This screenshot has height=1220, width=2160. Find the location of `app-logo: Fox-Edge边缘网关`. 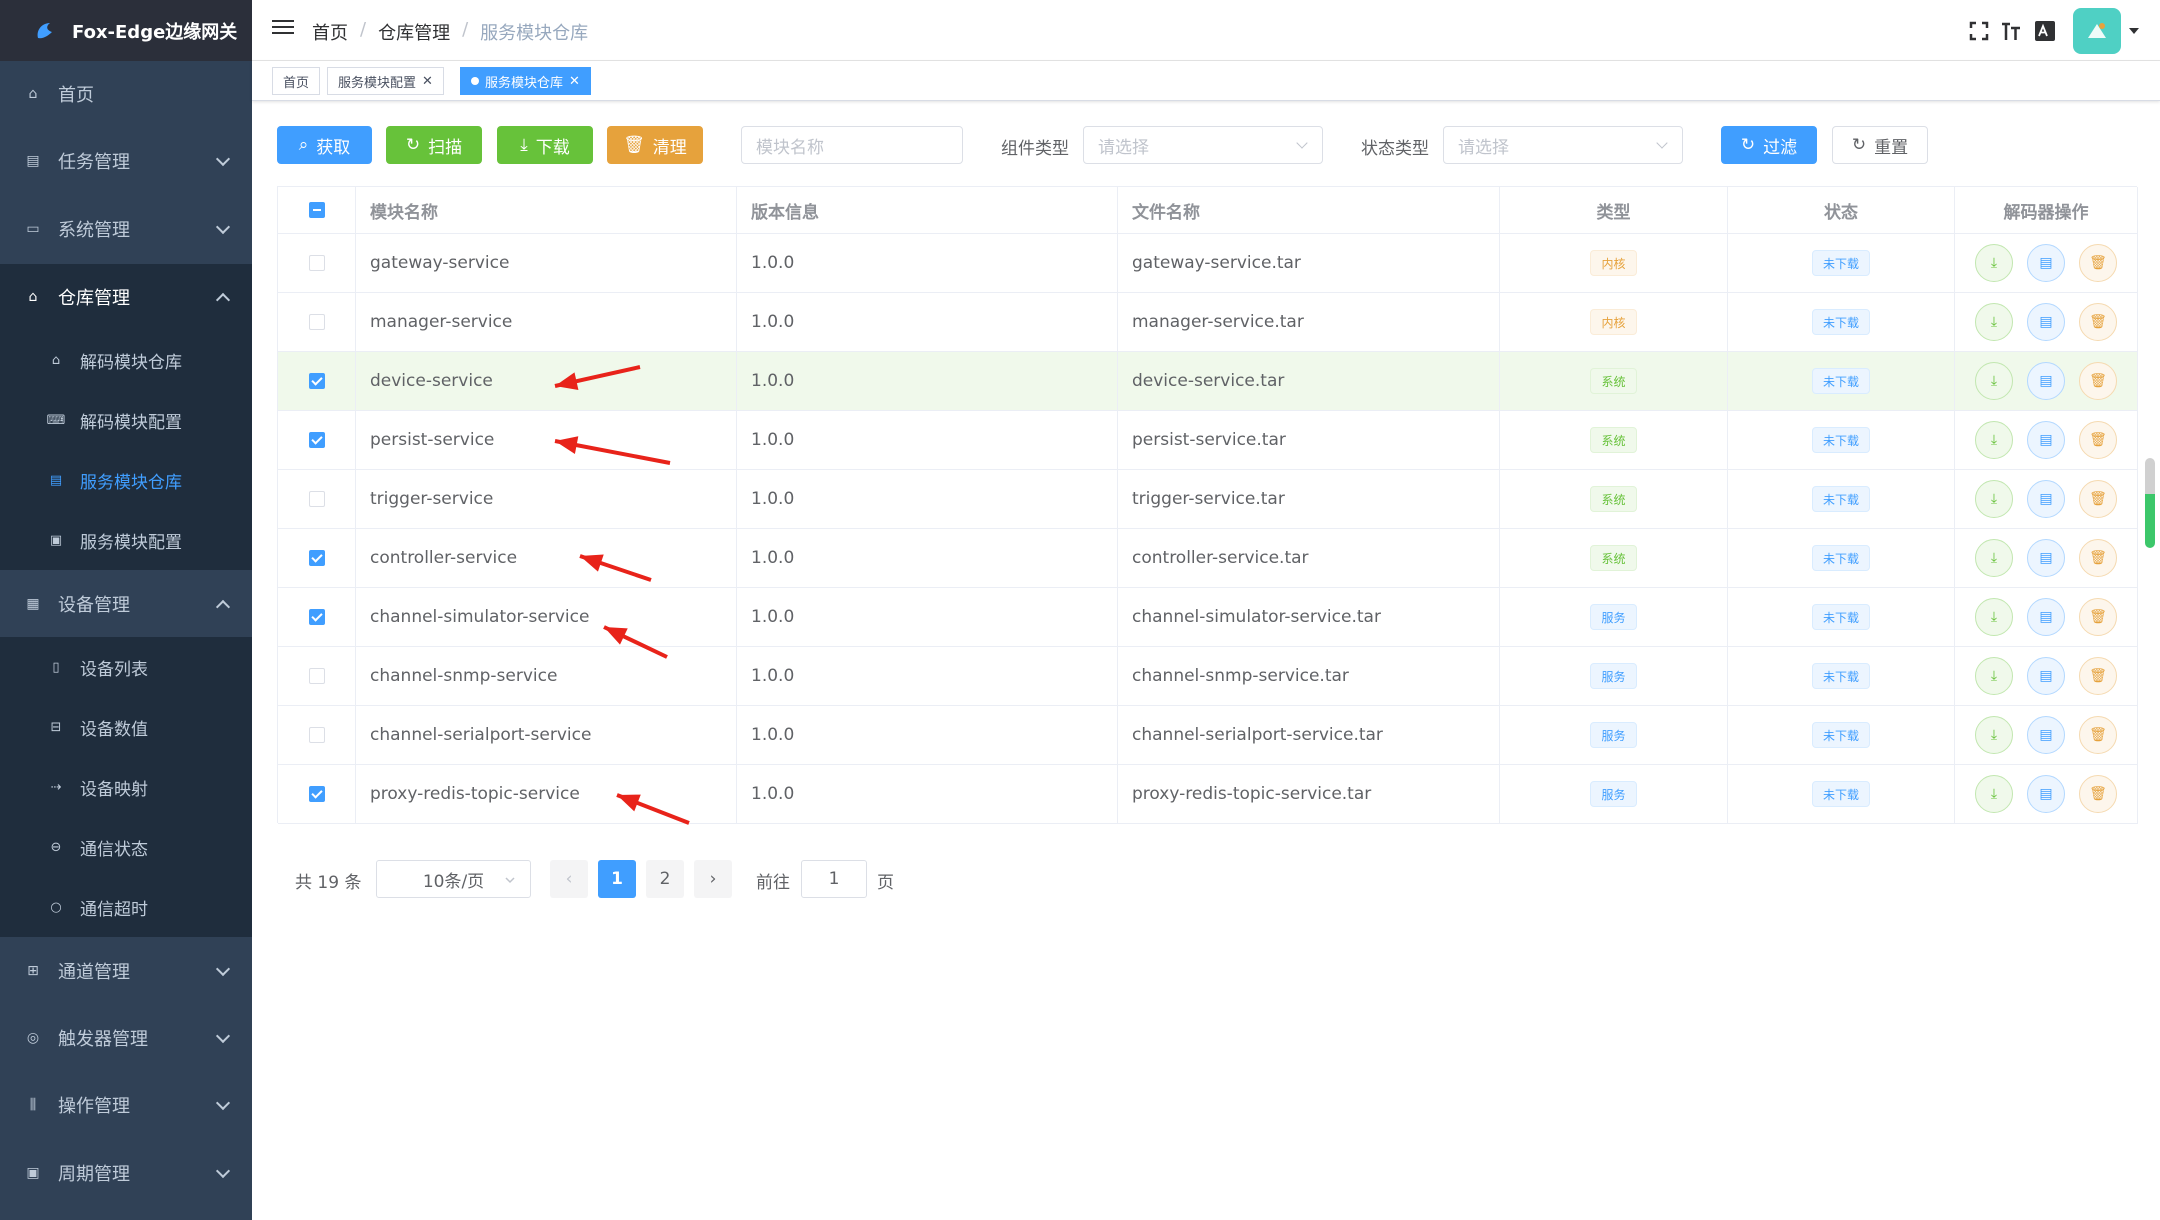

app-logo: Fox-Edge边缘网关 is located at coordinates (126, 30).